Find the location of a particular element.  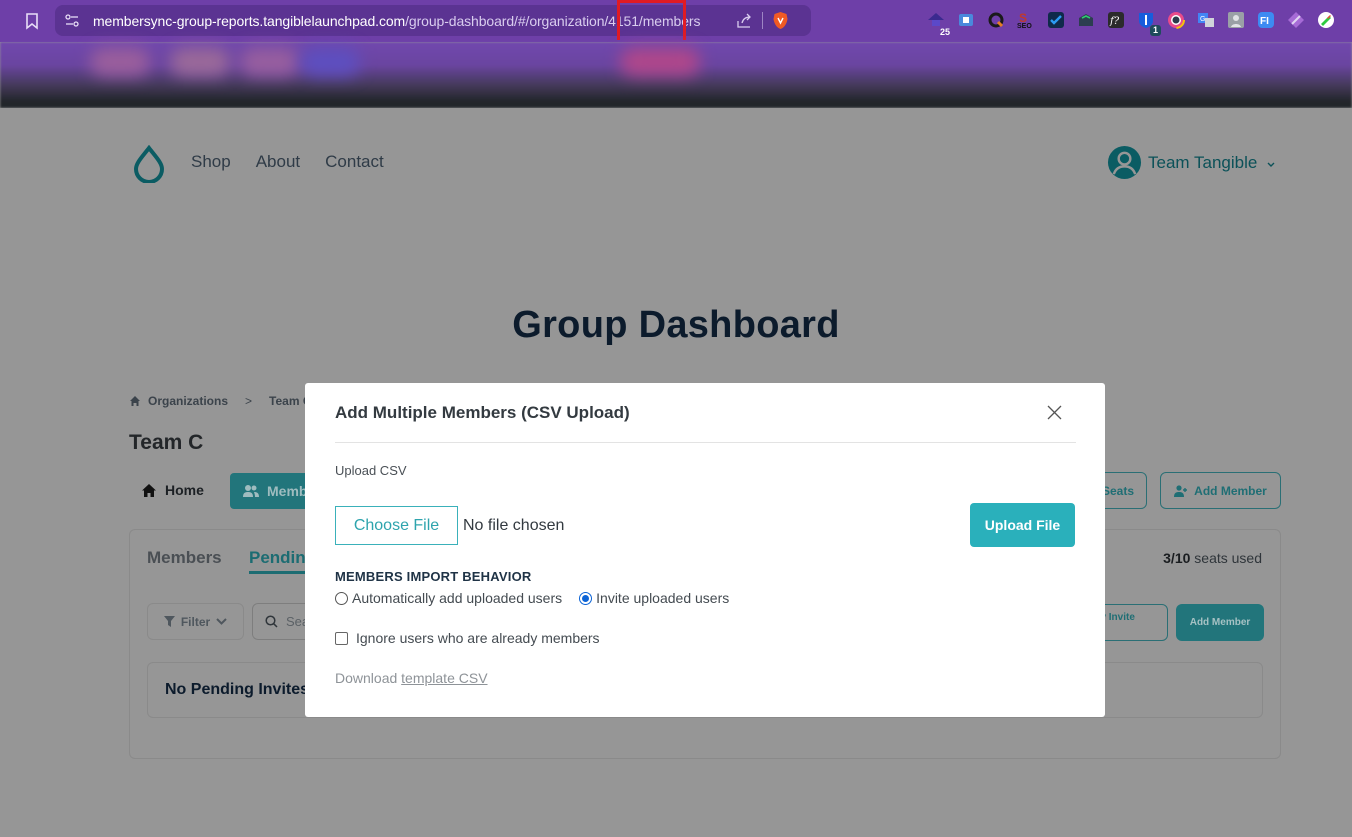

site-settings-icon is located at coordinates (72, 21).